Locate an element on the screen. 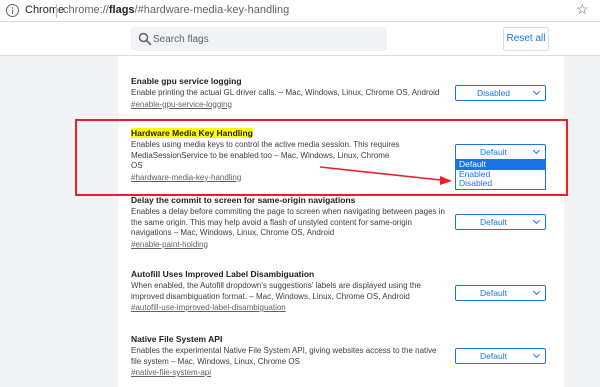 Image resolution: width=600 pixels, height=387 pixels. flag-link: #enable-paint-holding is located at coordinates (351, 244).